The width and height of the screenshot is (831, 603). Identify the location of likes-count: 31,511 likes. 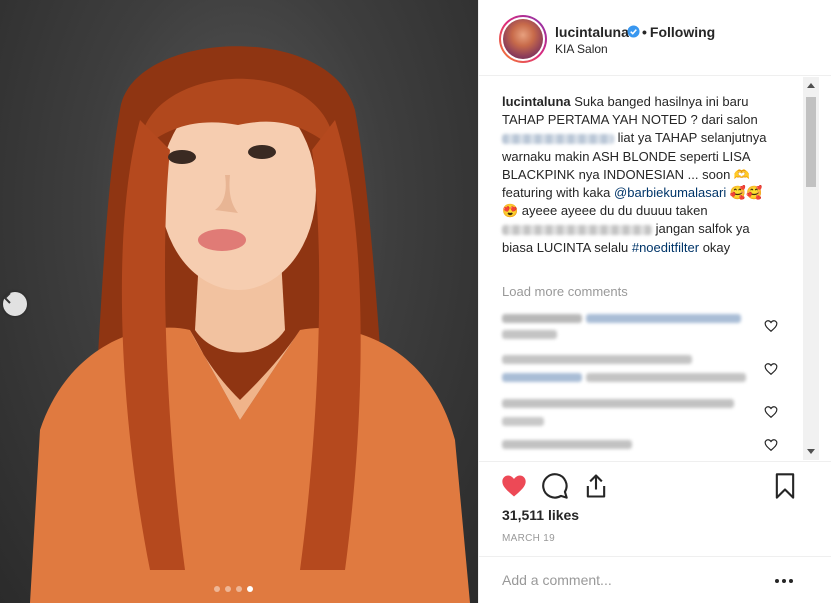
(540, 515).